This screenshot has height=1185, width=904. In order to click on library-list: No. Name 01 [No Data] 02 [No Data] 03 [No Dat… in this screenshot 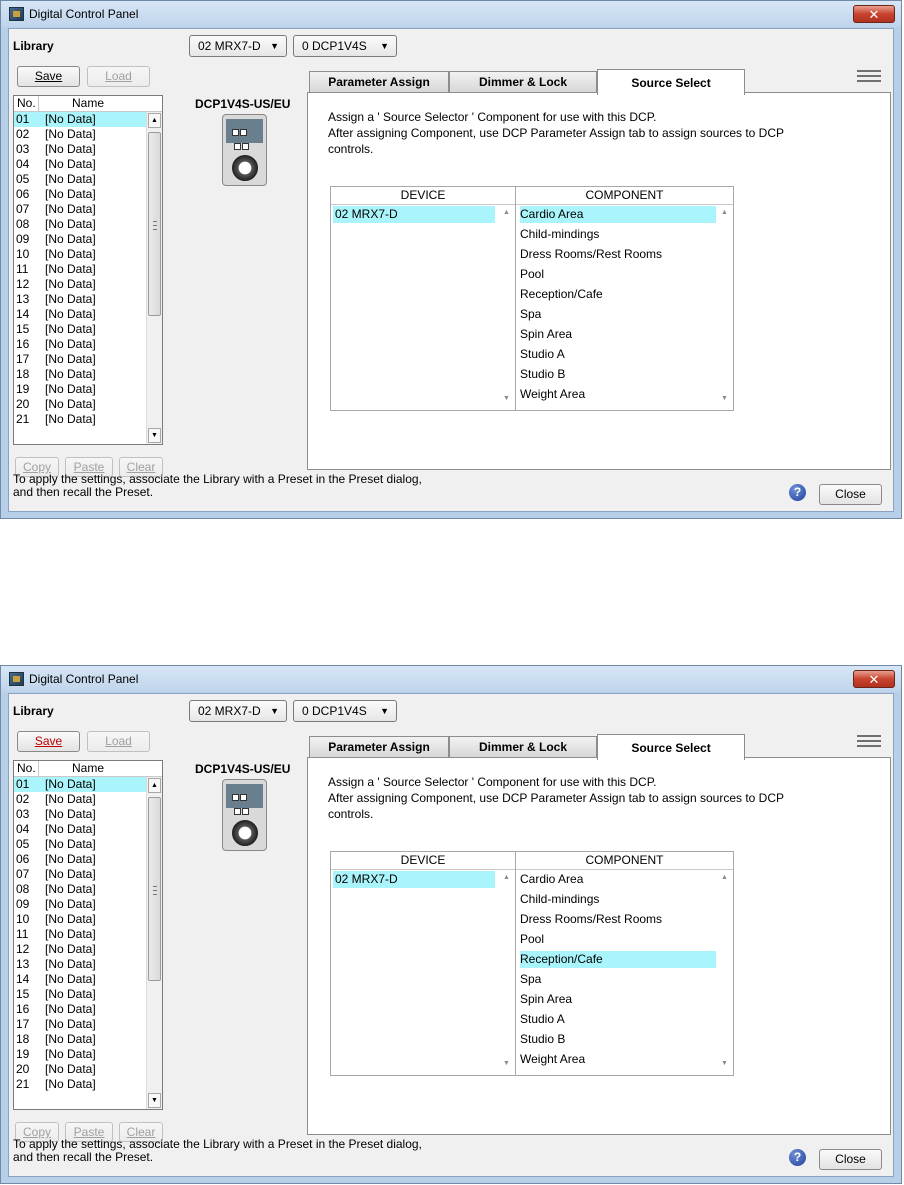, I will do `click(88, 935)`.